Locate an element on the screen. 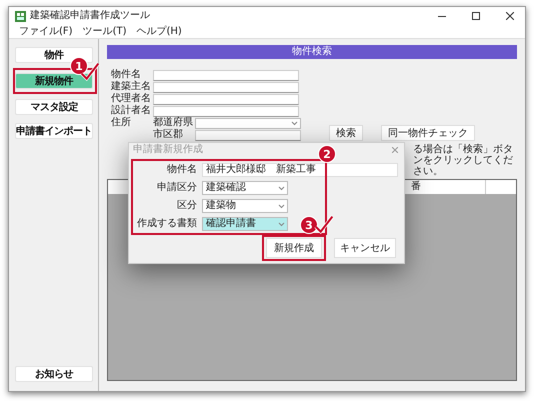 Image resolution: width=534 pixels, height=401 pixels. prefecture-dropdown is located at coordinates (248, 123).